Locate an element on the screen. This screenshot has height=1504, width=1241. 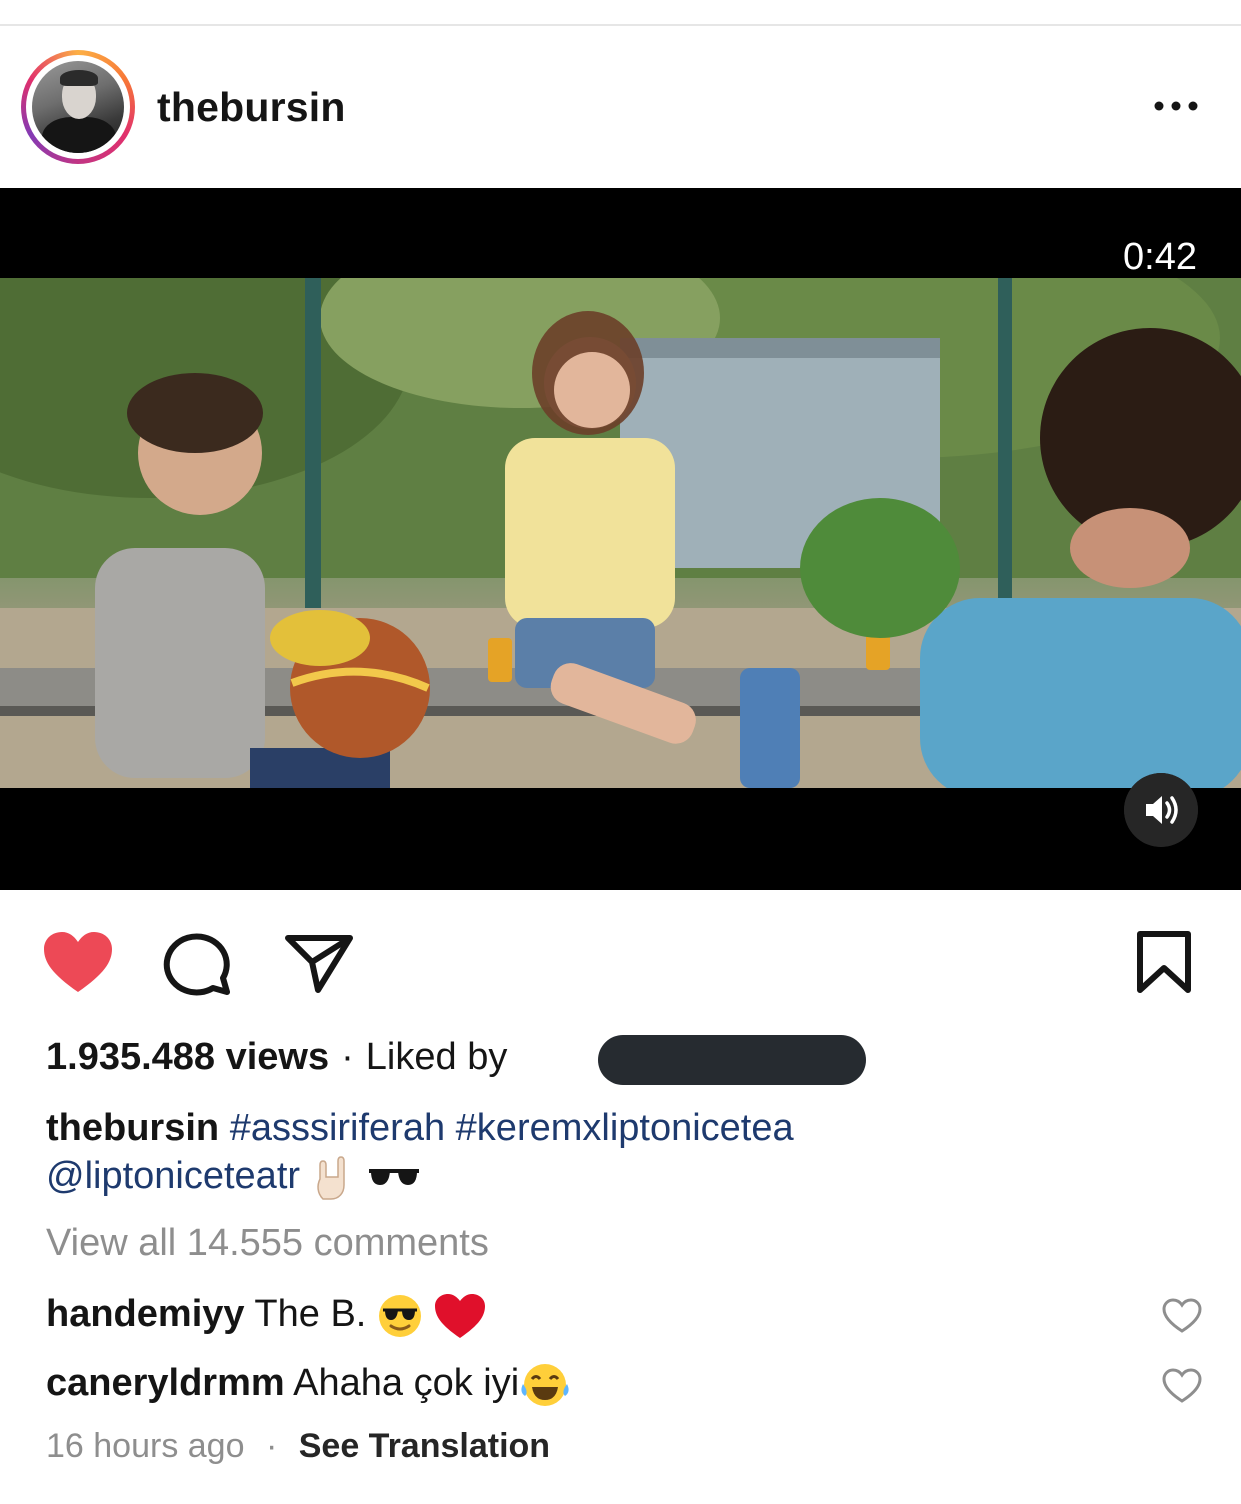
story-ring is located at coordinates (78, 107).